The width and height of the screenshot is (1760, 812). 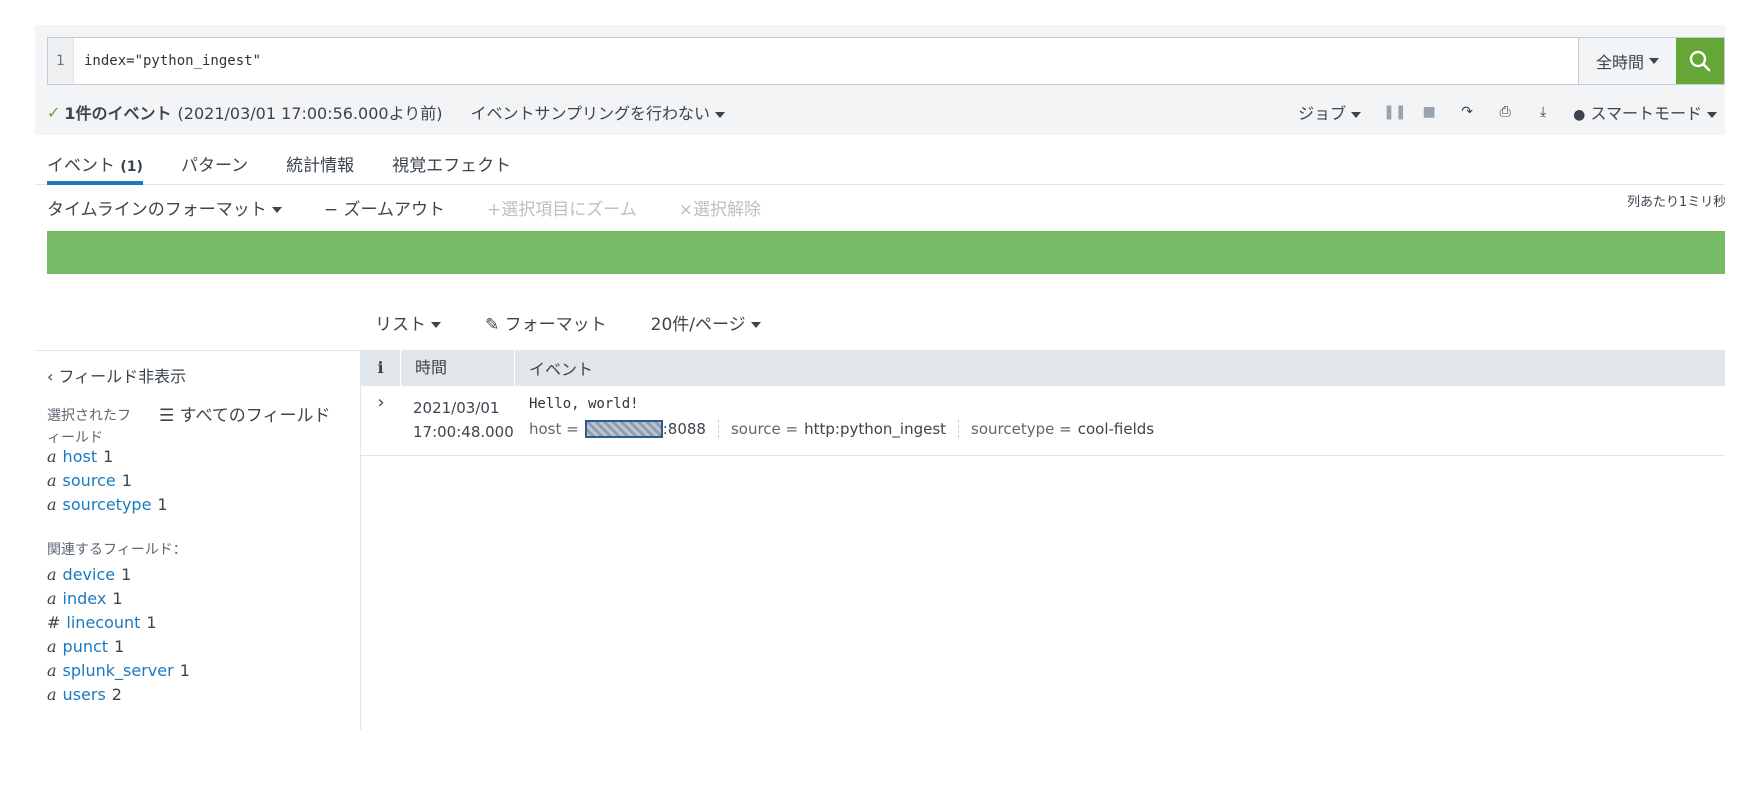 What do you see at coordinates (458, 420) in the screenshot?
I see `event-time: 2021/03/01 17:00:48.000` at bounding box center [458, 420].